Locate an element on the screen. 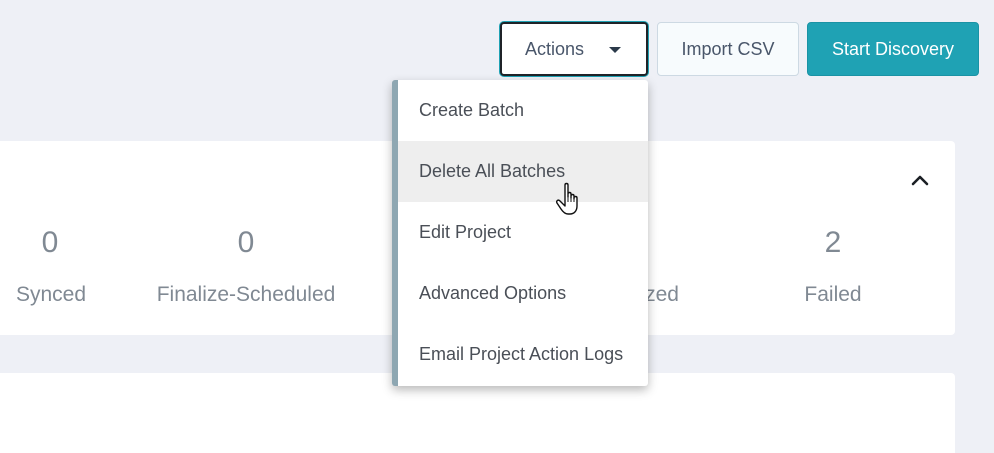  stat-finalize-scheduled-label: Finalize-Scheduled is located at coordinates (246, 294).